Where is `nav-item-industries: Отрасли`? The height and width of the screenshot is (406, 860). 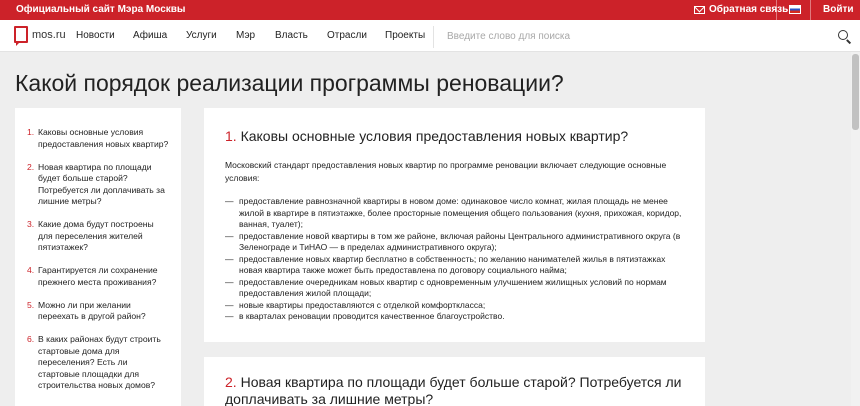 nav-item-industries: Отрасли is located at coordinates (347, 35).